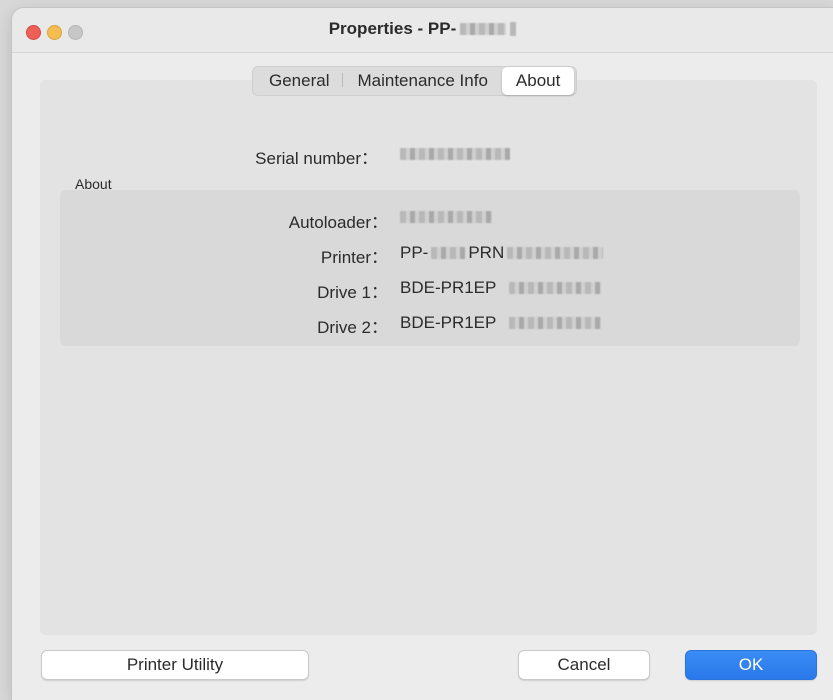  Describe the element at coordinates (422, 81) in the screenshot. I see `tab-maintenance-info: Maintenance Info` at that location.